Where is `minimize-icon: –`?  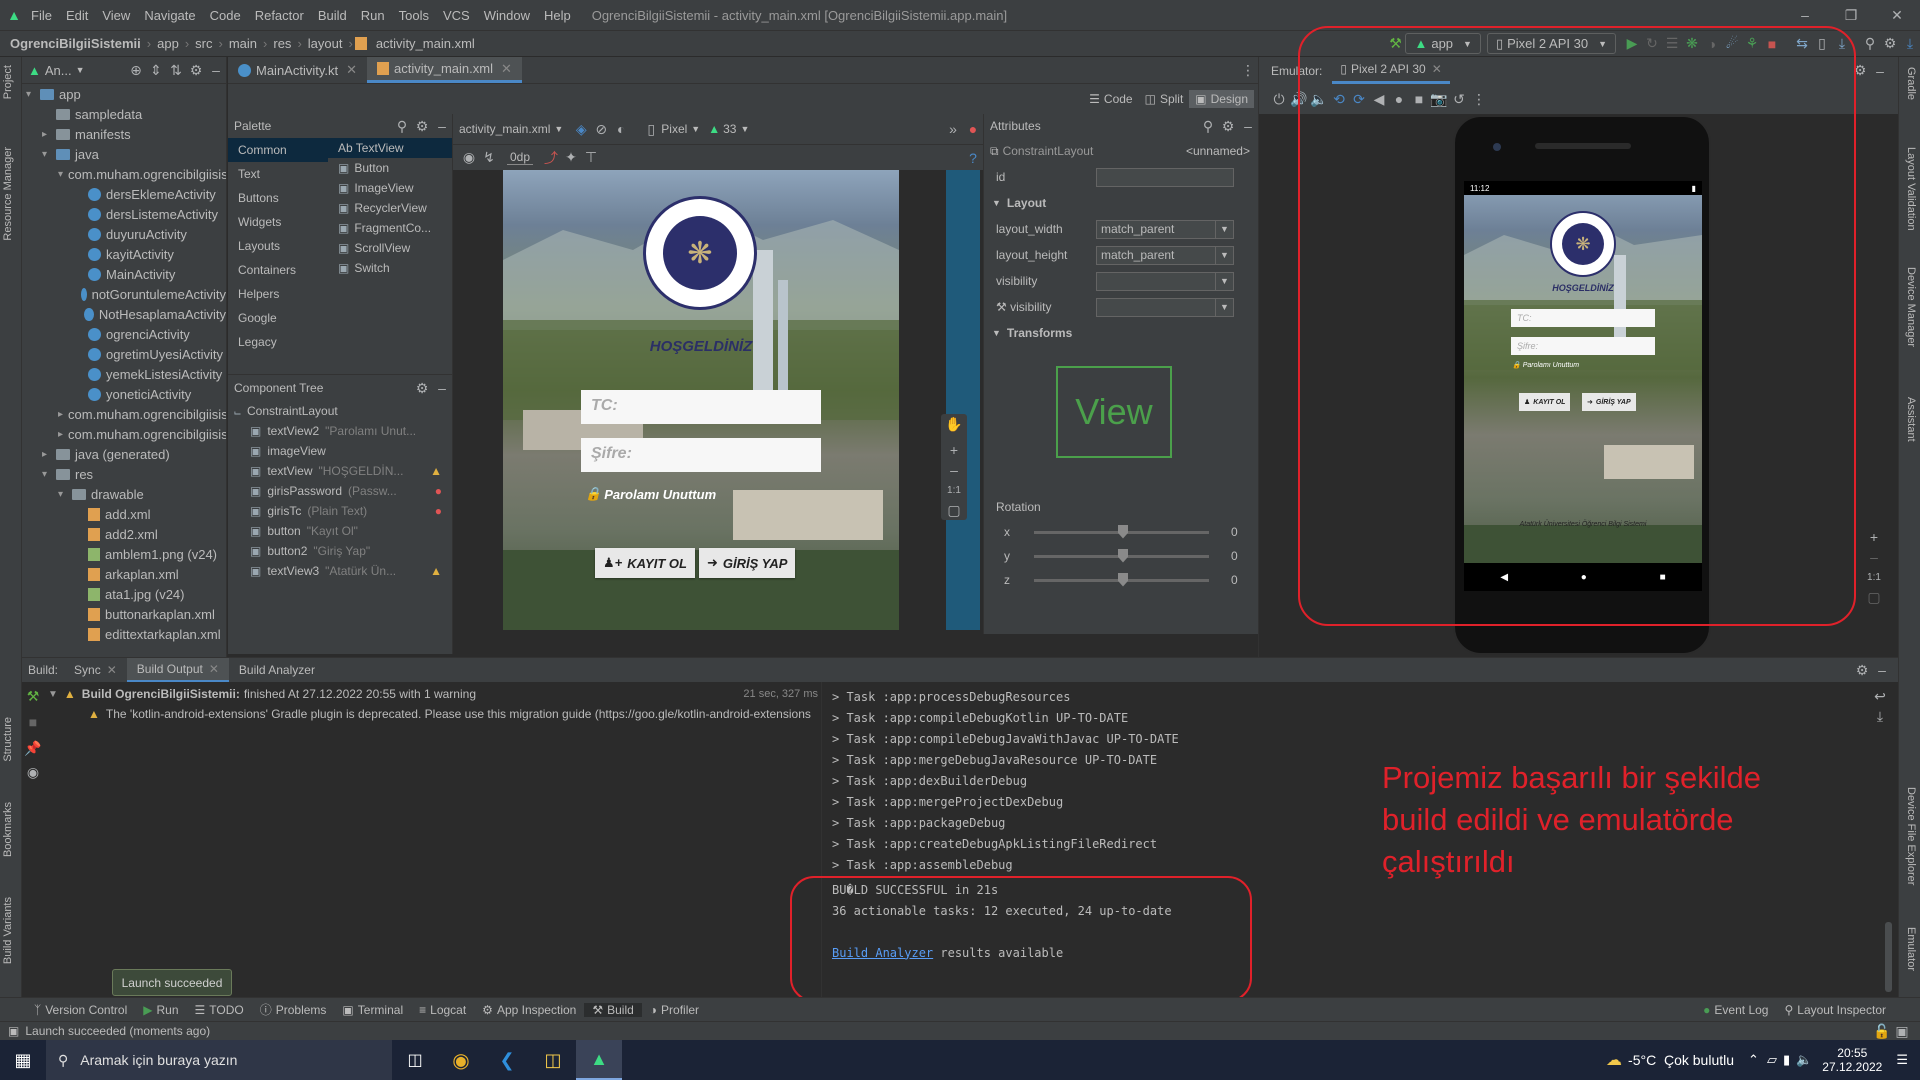 minimize-icon: – is located at coordinates (1805, 15).